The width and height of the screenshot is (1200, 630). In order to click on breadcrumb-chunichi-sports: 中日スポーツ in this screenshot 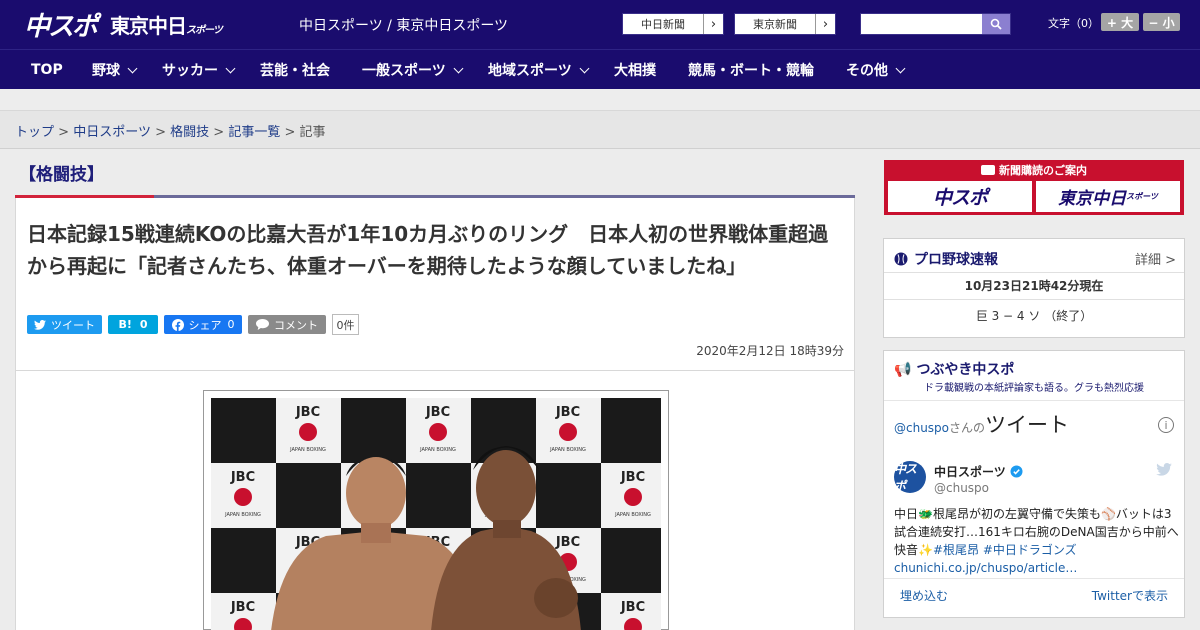, I will do `click(112, 132)`.